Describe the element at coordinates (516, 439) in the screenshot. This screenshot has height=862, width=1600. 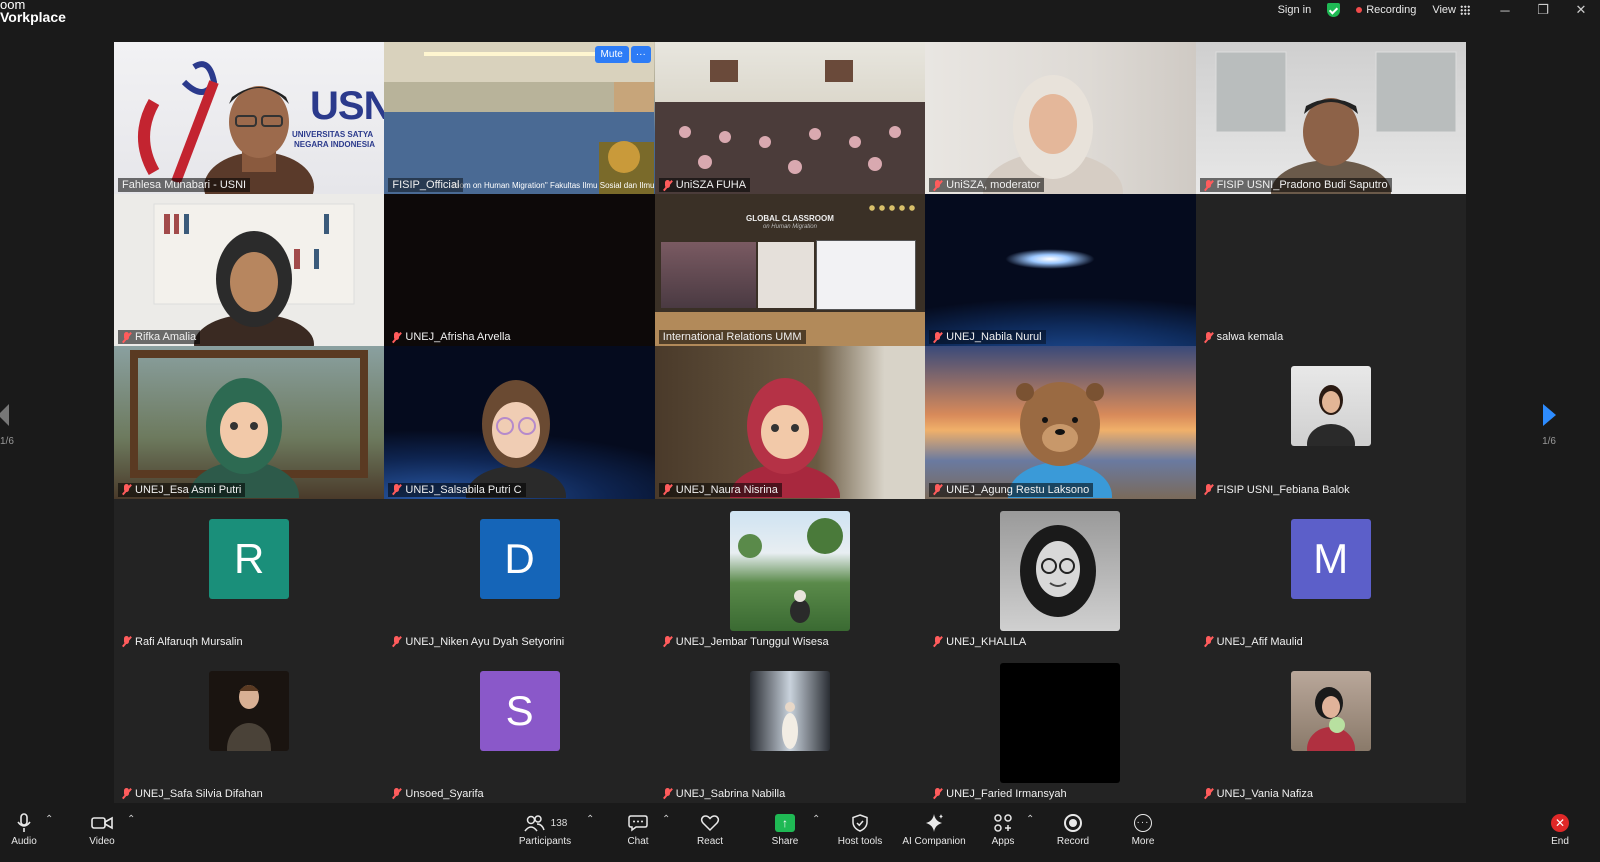
I see `avatar-glasses` at that location.